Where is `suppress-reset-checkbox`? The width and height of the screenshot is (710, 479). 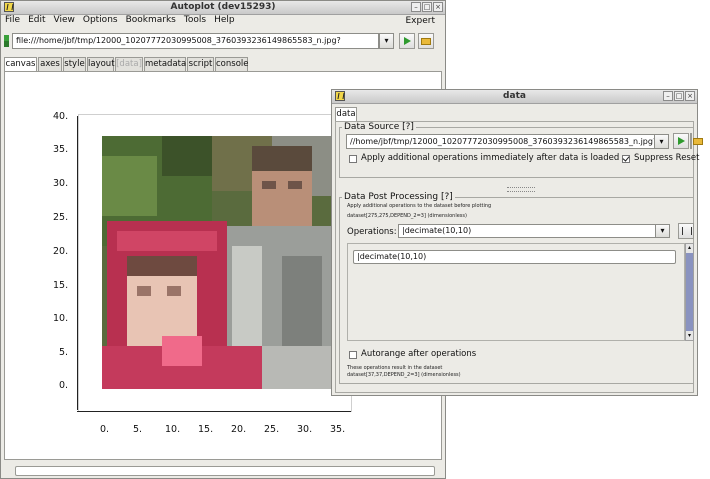
suppress-reset-checkbox is located at coordinates (626, 159).